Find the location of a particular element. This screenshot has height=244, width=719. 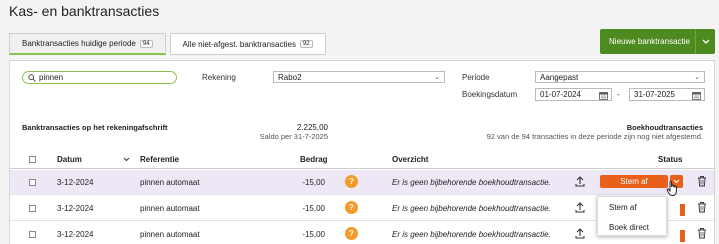

search-icon is located at coordinates (32, 77).